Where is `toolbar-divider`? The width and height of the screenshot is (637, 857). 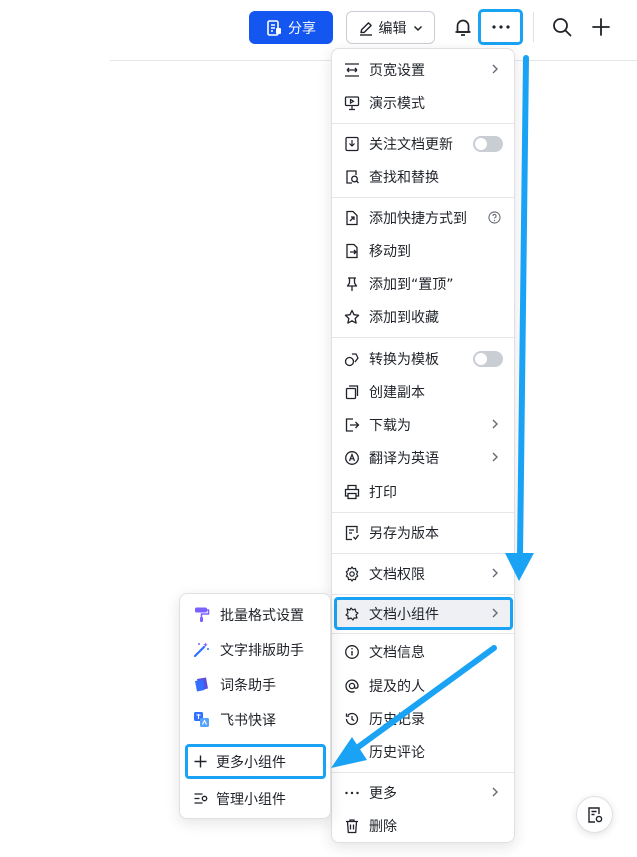
toolbar-divider is located at coordinates (533, 27).